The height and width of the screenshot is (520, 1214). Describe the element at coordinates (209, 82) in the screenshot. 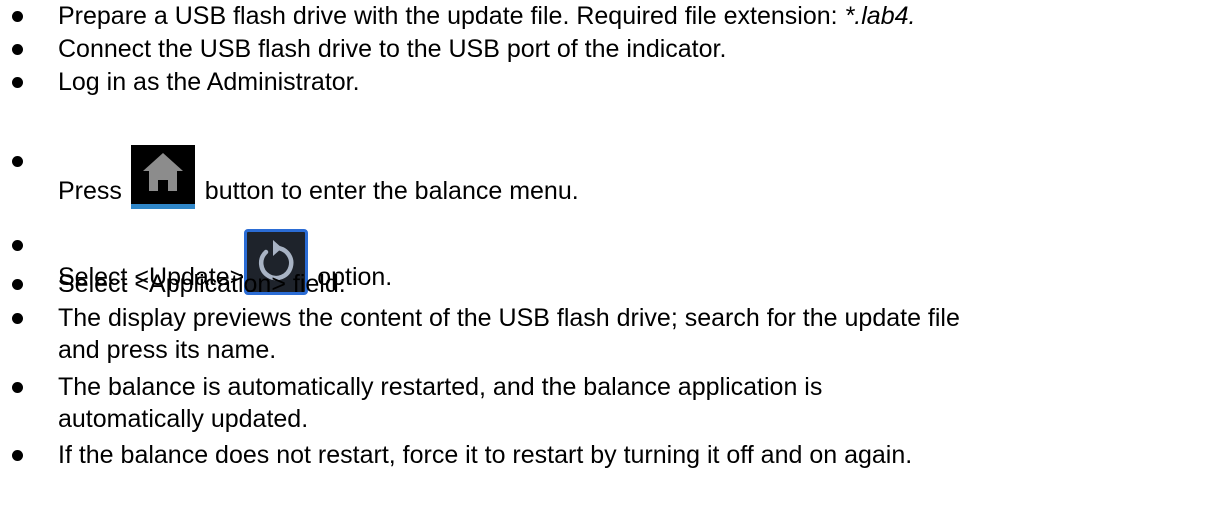

I see `list-item-text: Log in as the Administrator.` at that location.